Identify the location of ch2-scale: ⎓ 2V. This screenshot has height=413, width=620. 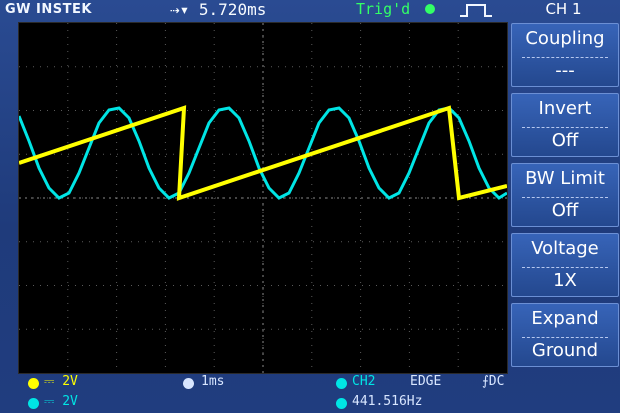
(61, 401).